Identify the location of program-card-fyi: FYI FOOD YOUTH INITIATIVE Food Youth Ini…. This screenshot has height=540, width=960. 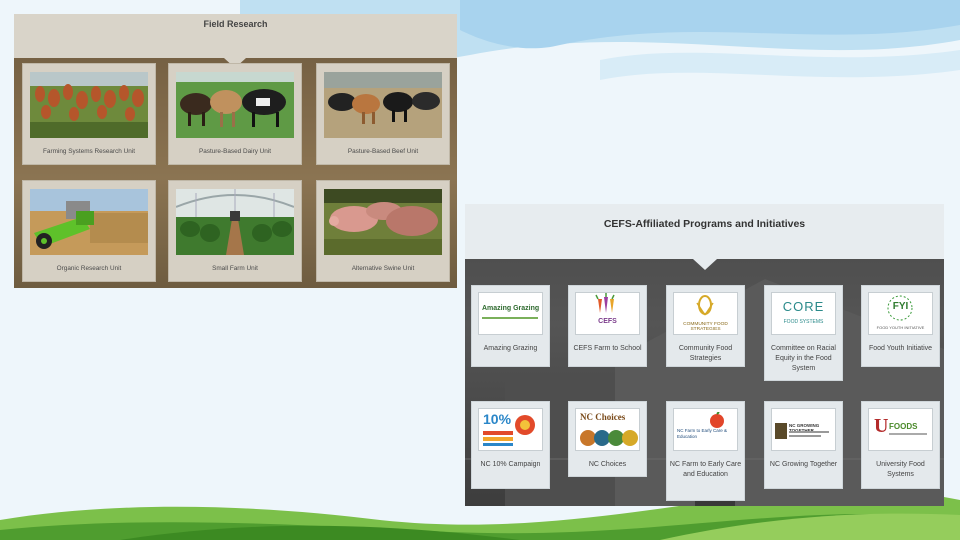
(900, 326).